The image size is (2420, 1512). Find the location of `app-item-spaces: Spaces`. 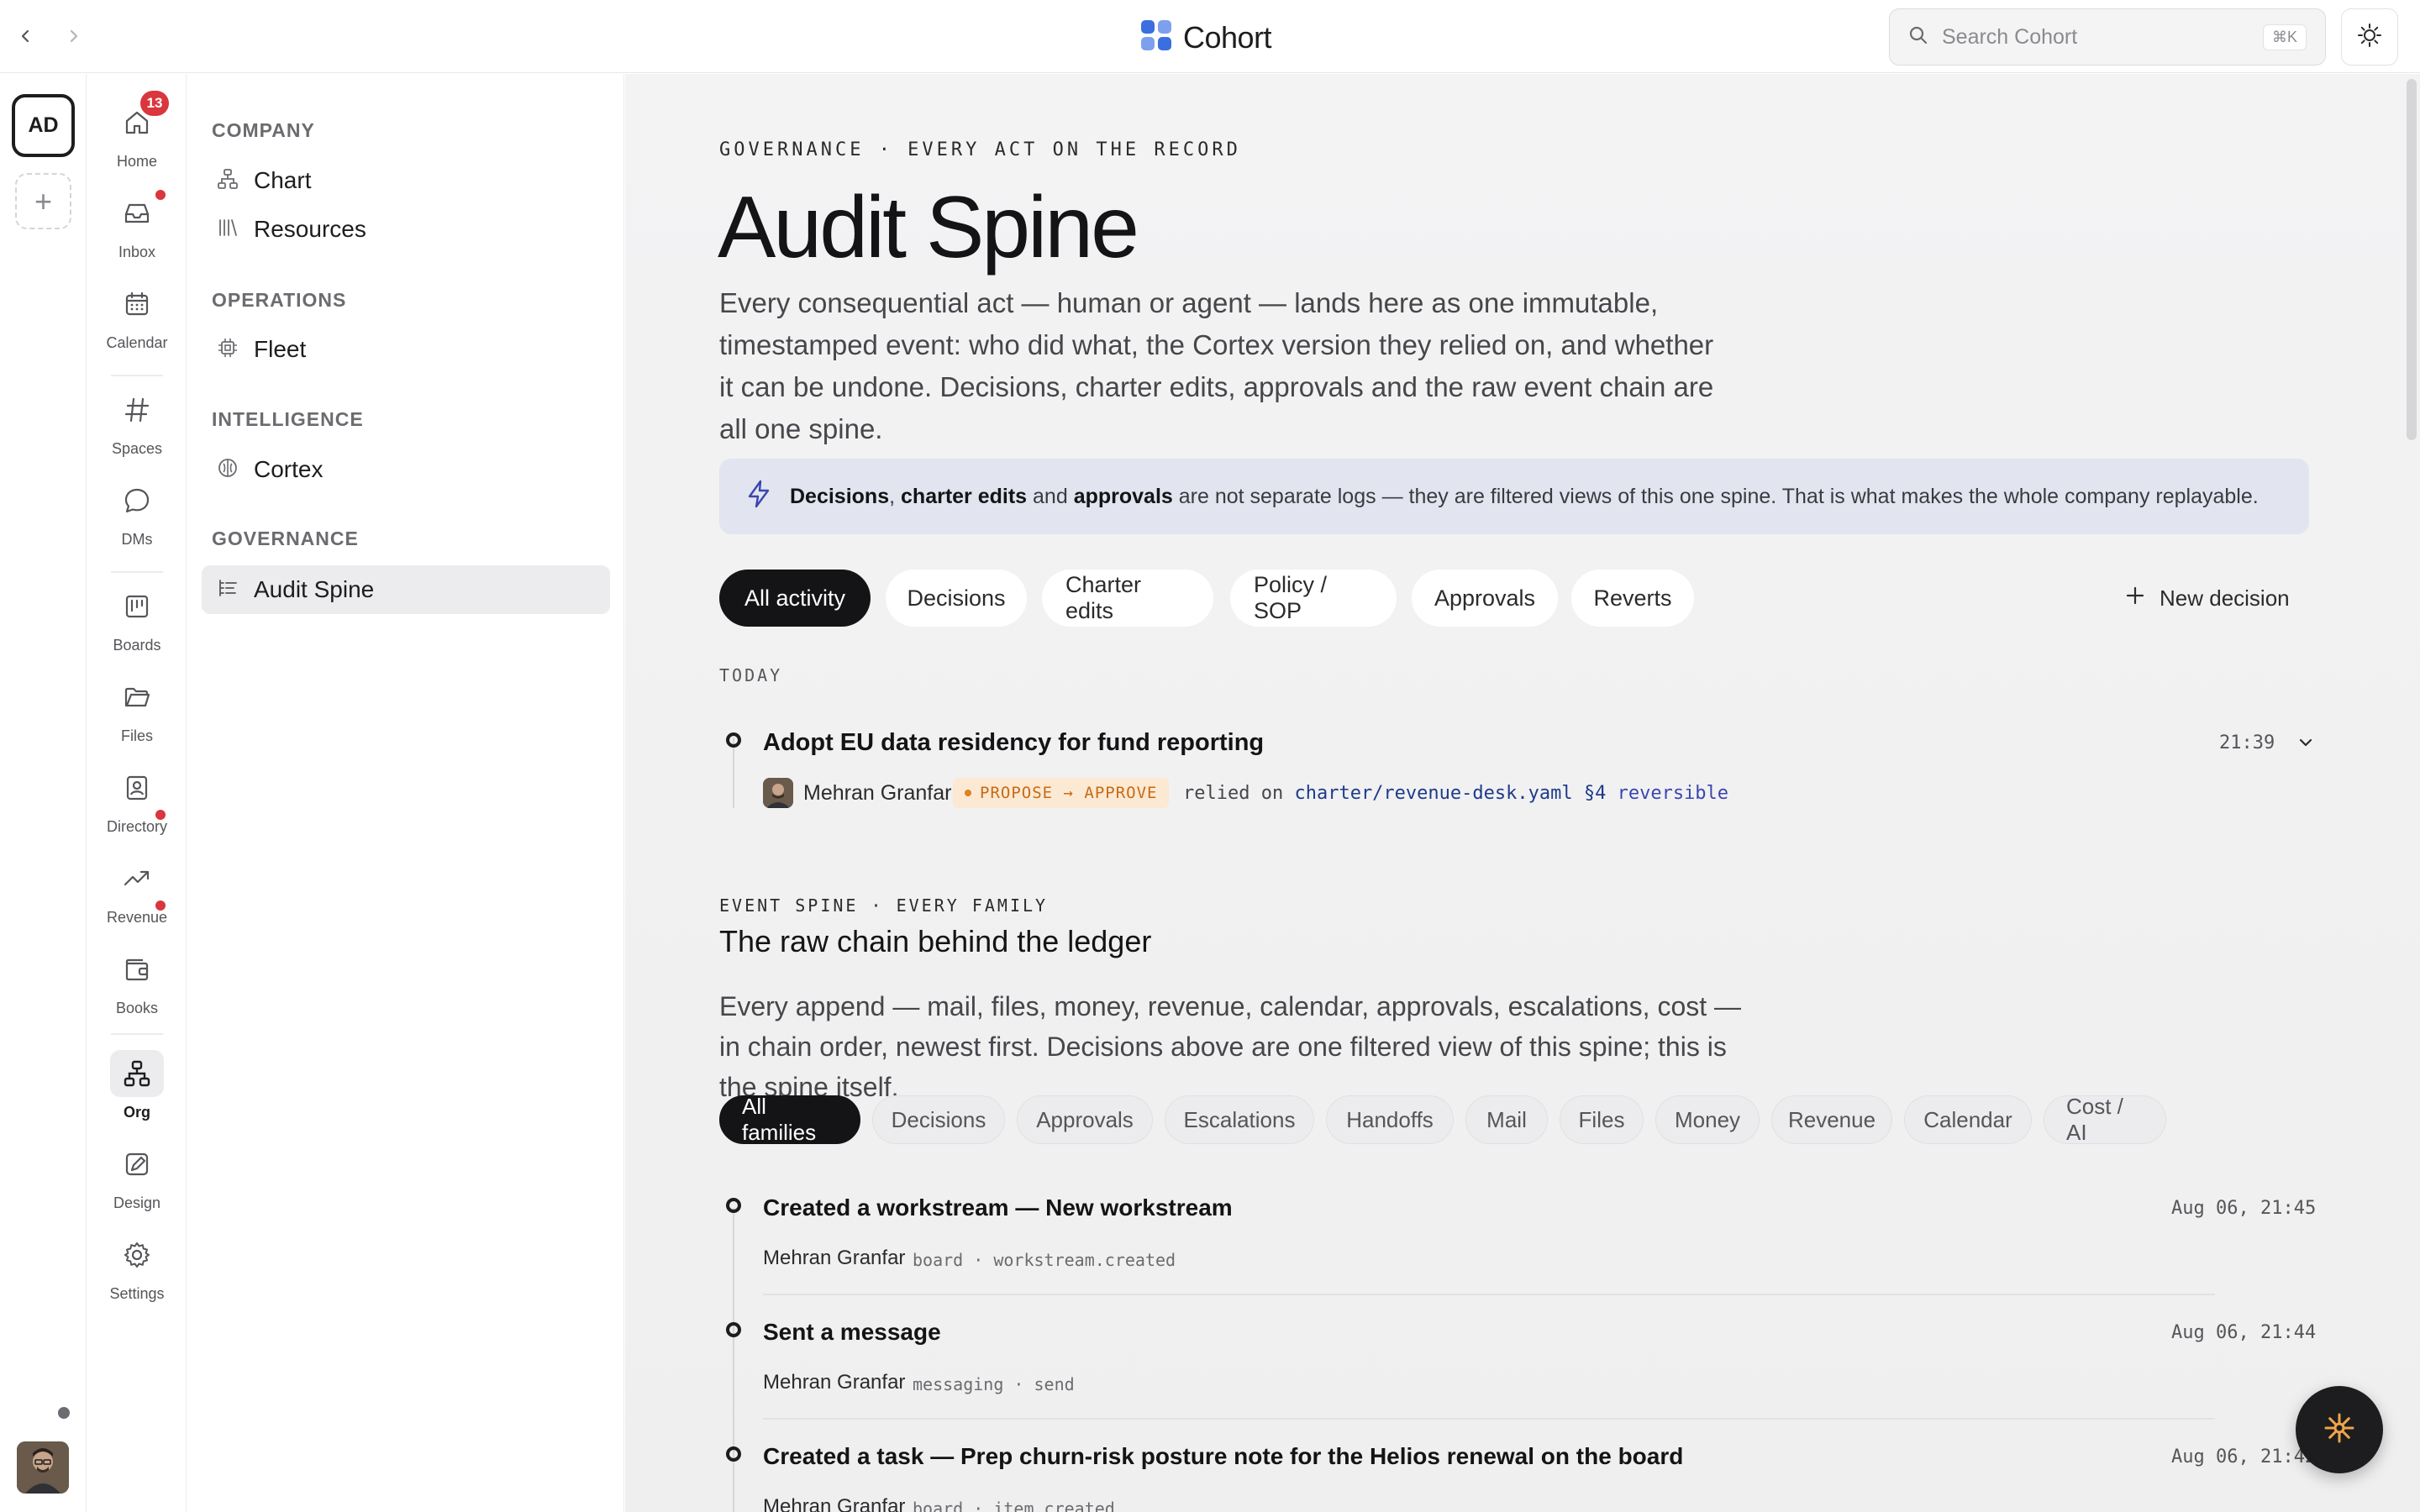

app-item-spaces: Spaces is located at coordinates (137, 428).